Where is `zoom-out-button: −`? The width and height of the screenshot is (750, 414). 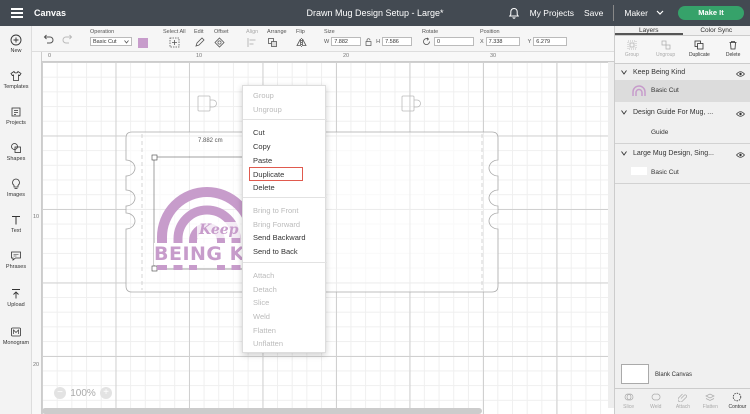 zoom-out-button: − is located at coordinates (60, 393).